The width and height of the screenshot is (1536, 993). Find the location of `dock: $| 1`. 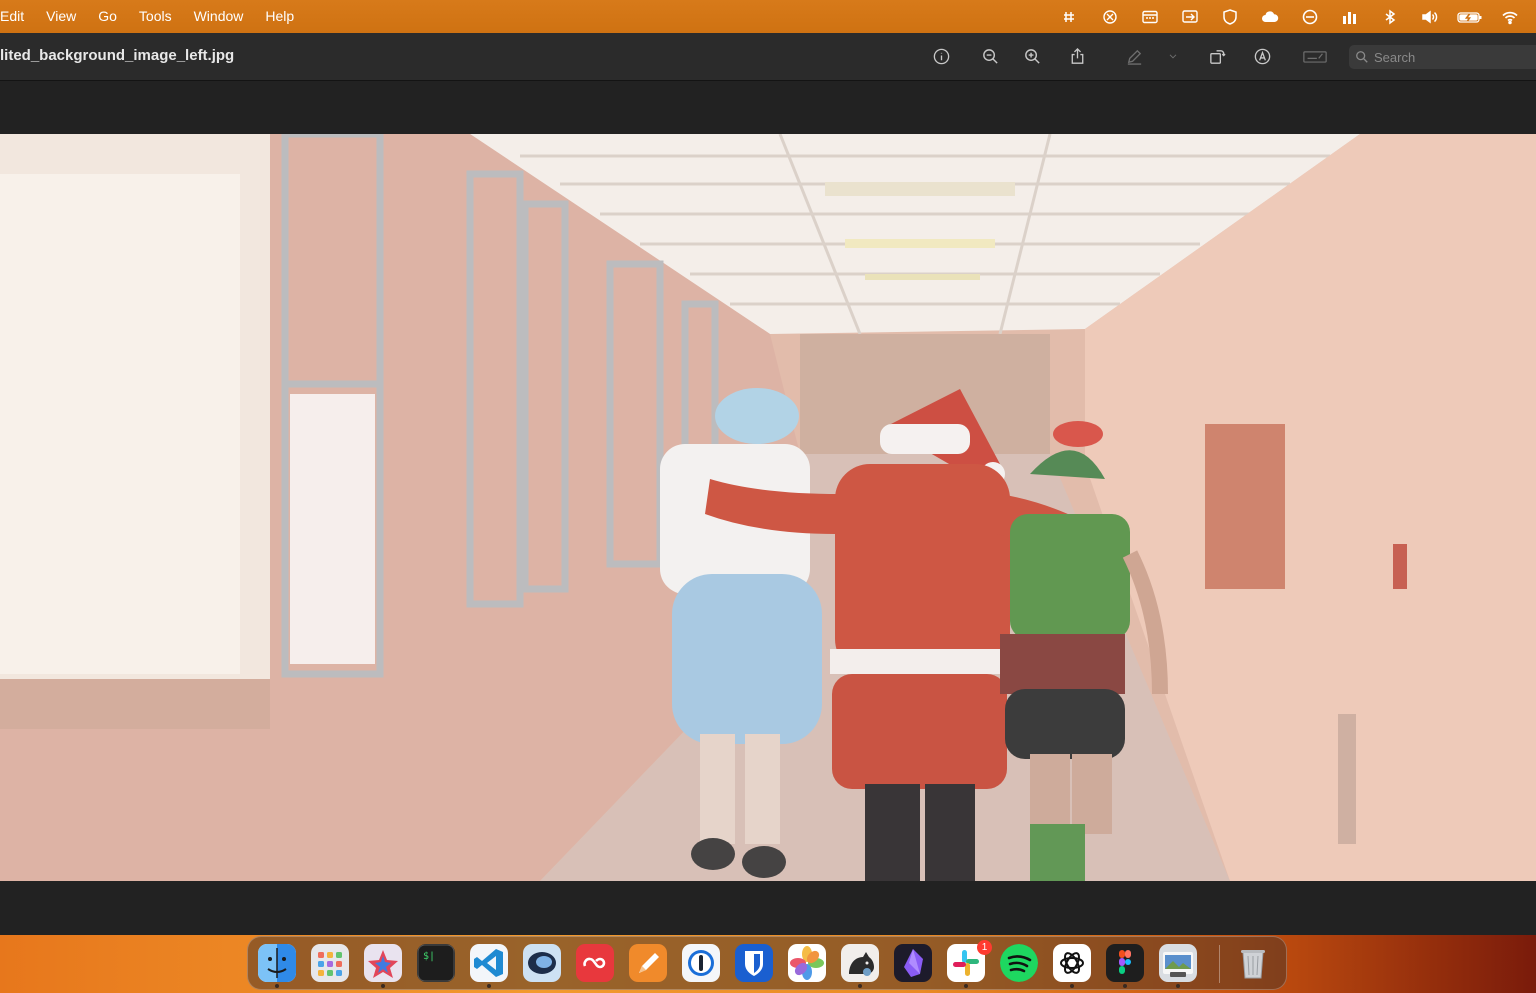

dock: $| 1 is located at coordinates (767, 963).